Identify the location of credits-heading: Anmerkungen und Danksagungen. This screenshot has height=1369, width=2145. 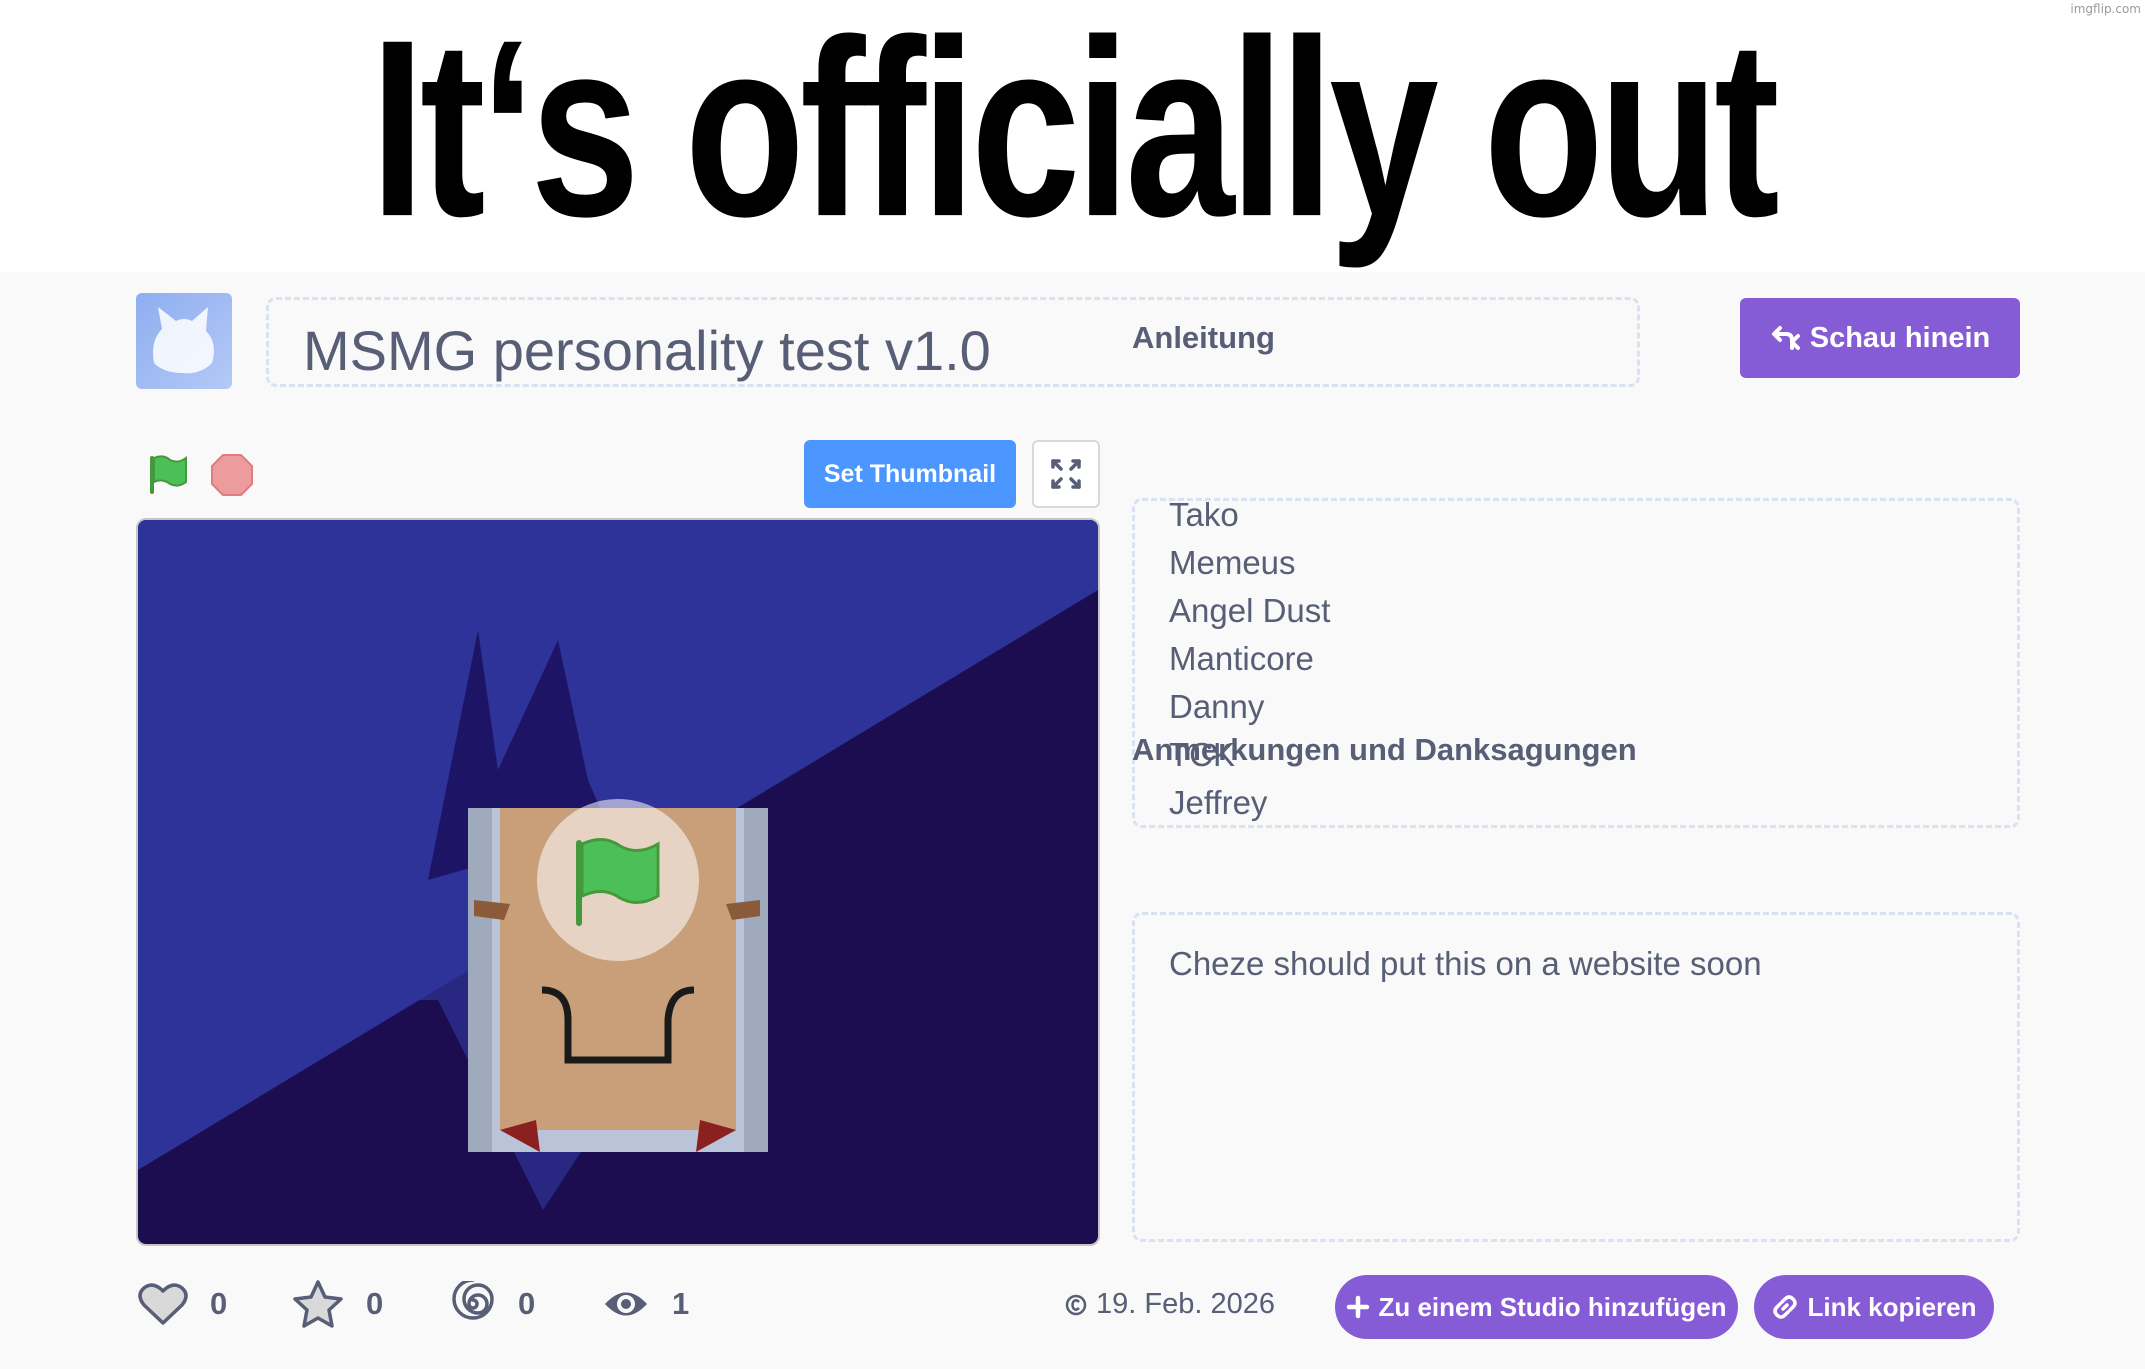
(1384, 749).